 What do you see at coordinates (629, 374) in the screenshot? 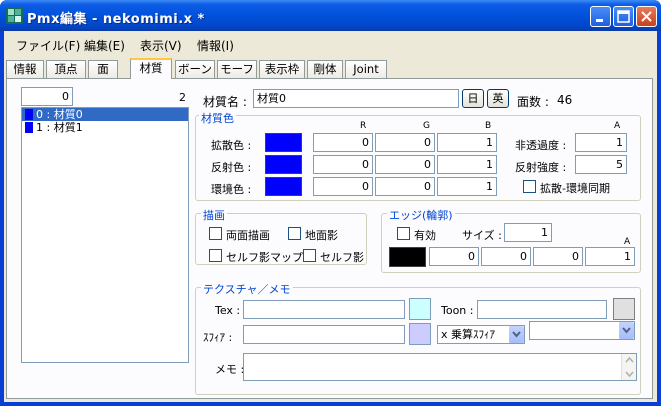
I see `scroll-down-icon` at bounding box center [629, 374].